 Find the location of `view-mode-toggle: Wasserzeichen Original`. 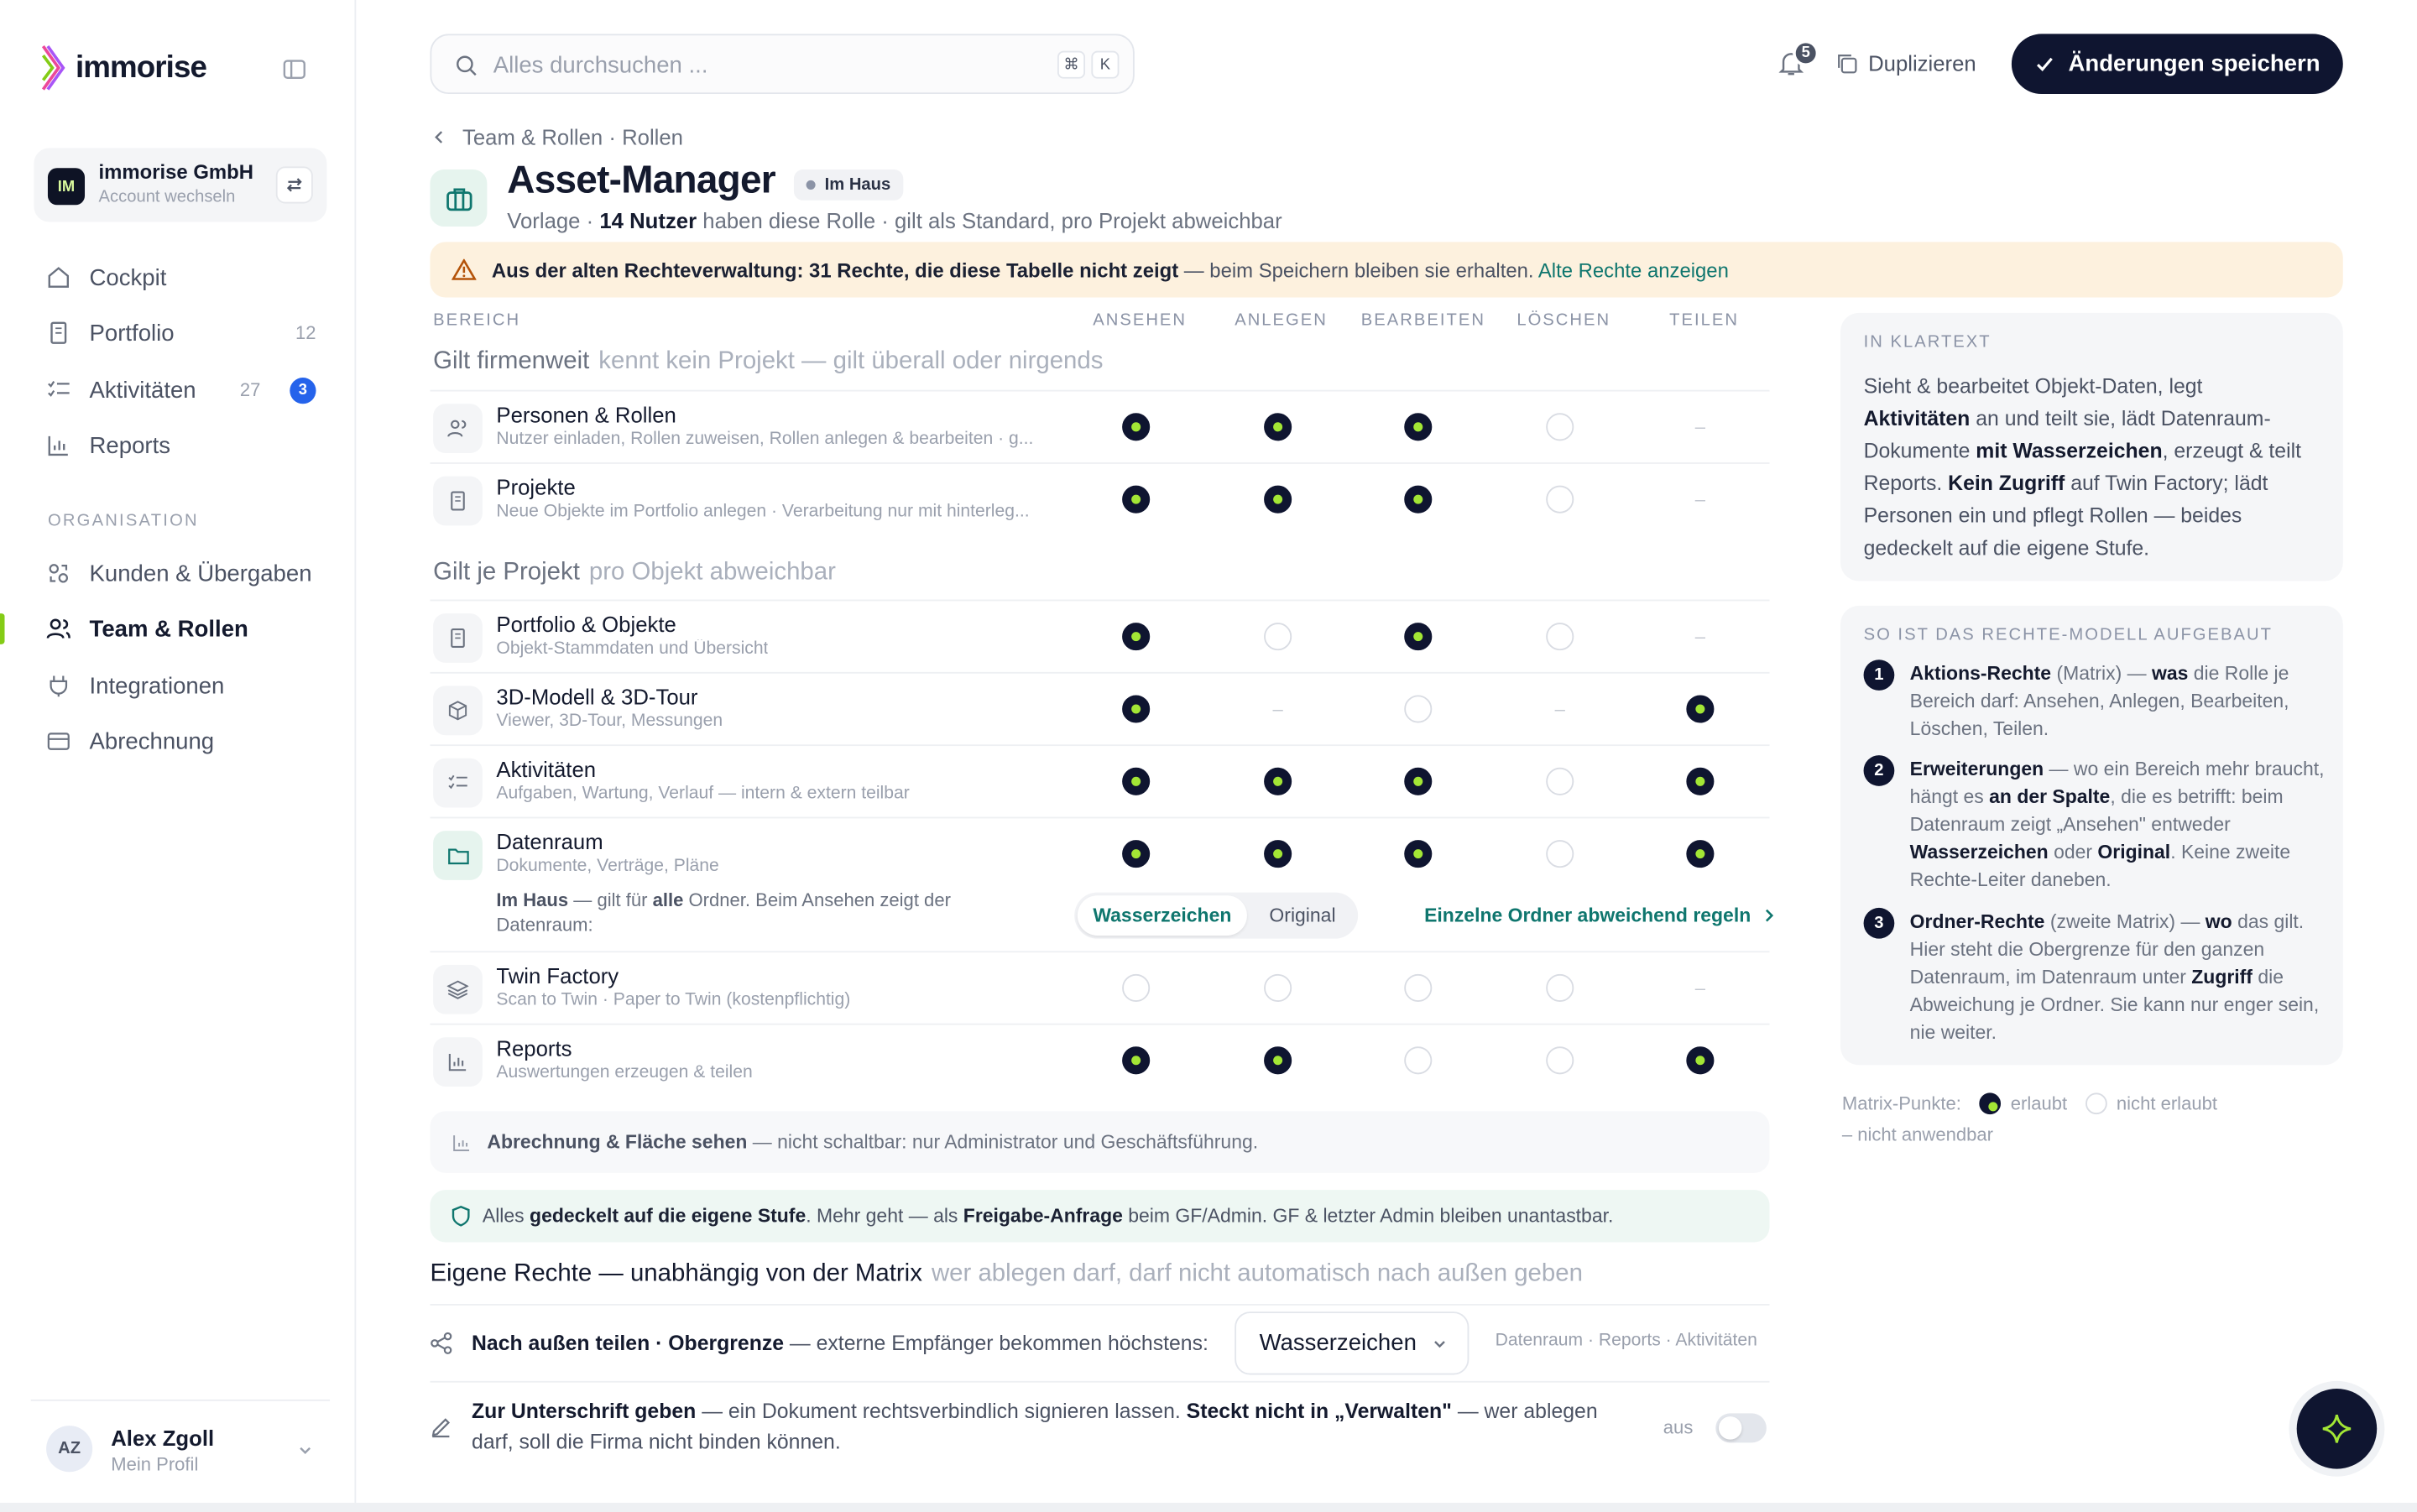

view-mode-toggle: Wasserzeichen Original is located at coordinates (1216, 915).